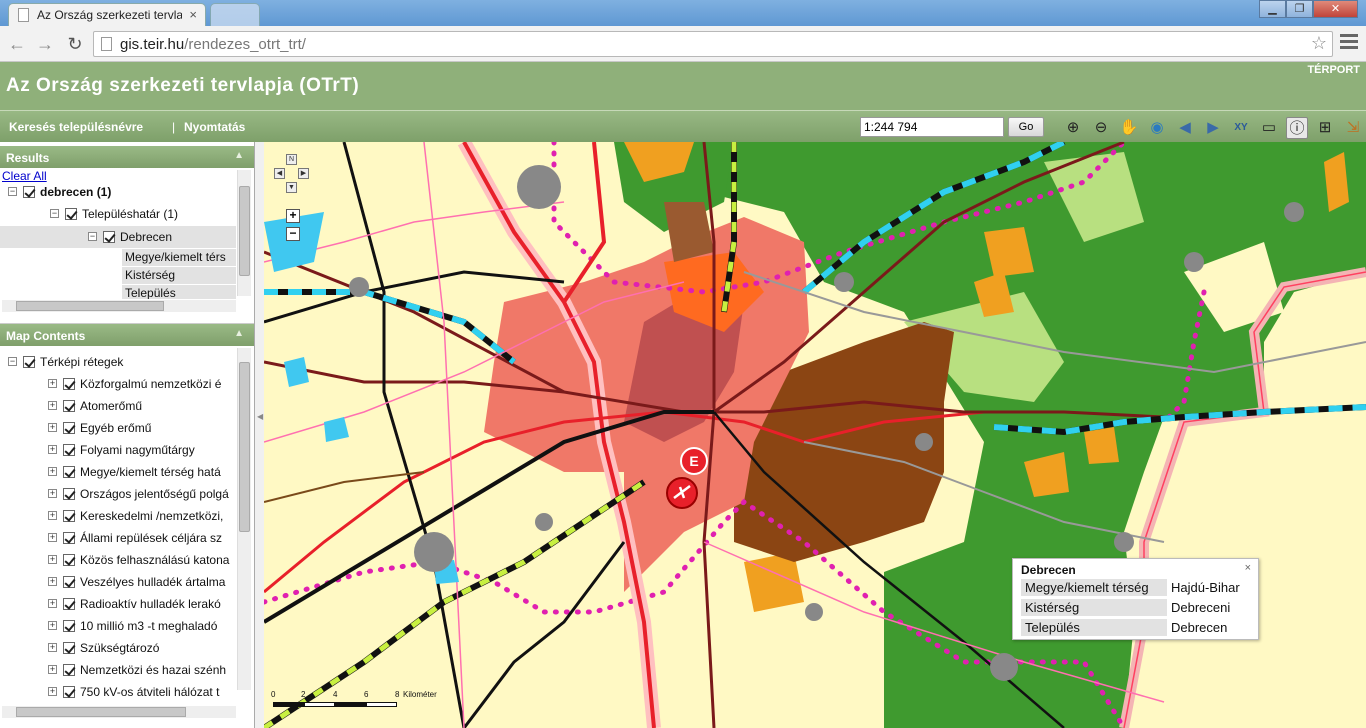 The height and width of the screenshot is (728, 1366). What do you see at coordinates (59, 194) in the screenshot?
I see `results-query-row: − debrecen (1)` at bounding box center [59, 194].